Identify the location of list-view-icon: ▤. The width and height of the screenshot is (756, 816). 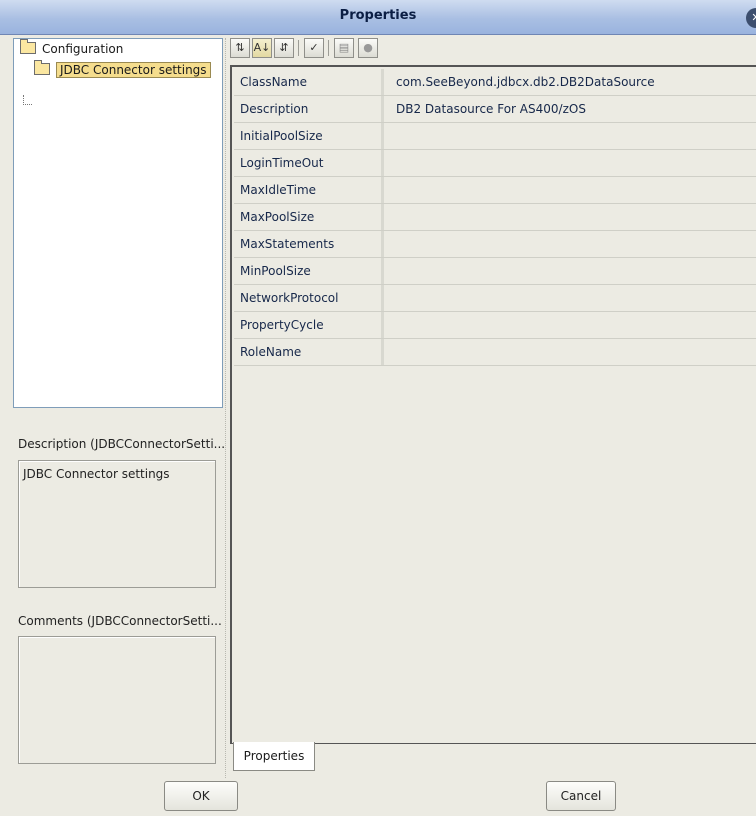
(344, 48).